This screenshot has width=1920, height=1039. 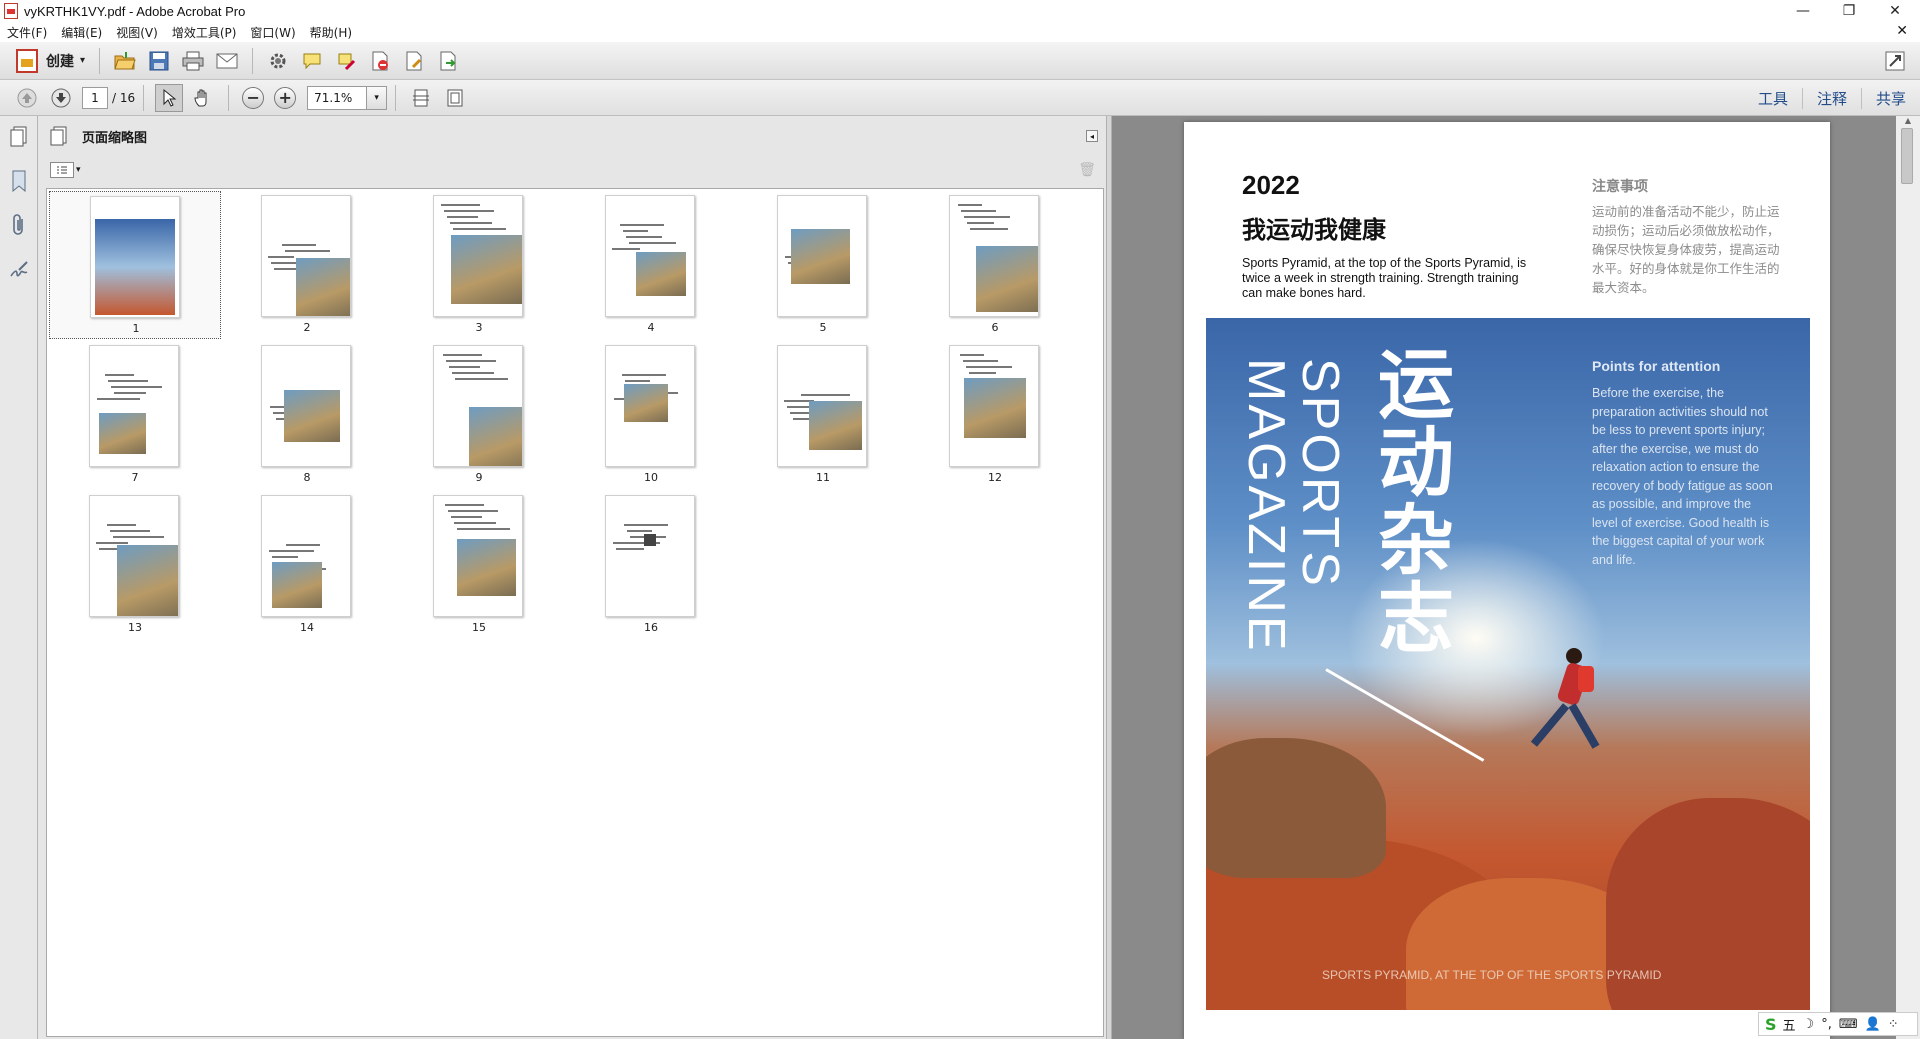 I want to click on zoom-dropdown: ▾, so click(x=377, y=97).